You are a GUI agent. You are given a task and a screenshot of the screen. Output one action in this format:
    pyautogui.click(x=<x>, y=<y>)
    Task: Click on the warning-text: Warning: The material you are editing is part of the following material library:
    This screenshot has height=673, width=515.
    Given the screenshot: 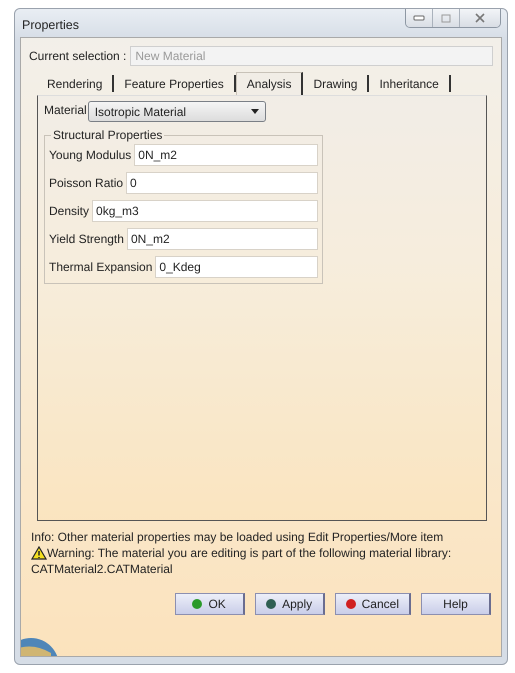 What is the action you would take?
    pyautogui.click(x=249, y=553)
    